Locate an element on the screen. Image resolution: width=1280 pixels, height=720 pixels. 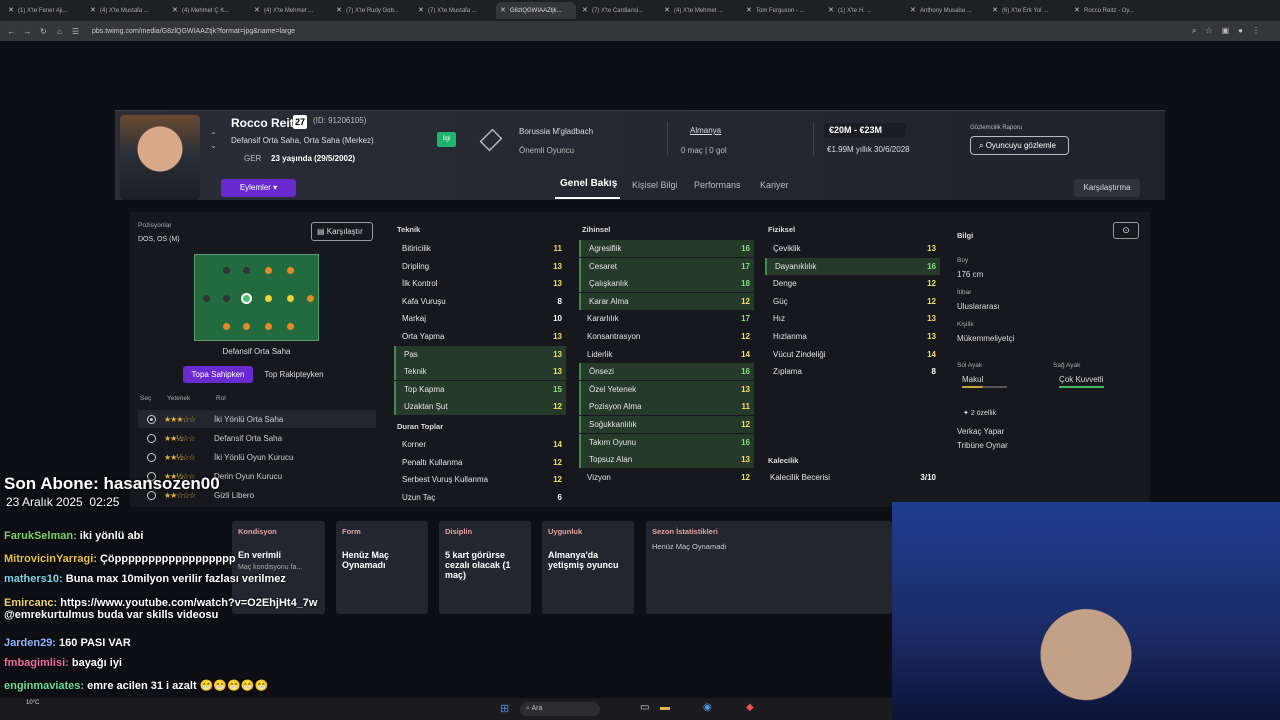
person-icon: ⊙ is located at coordinates (1126, 230).